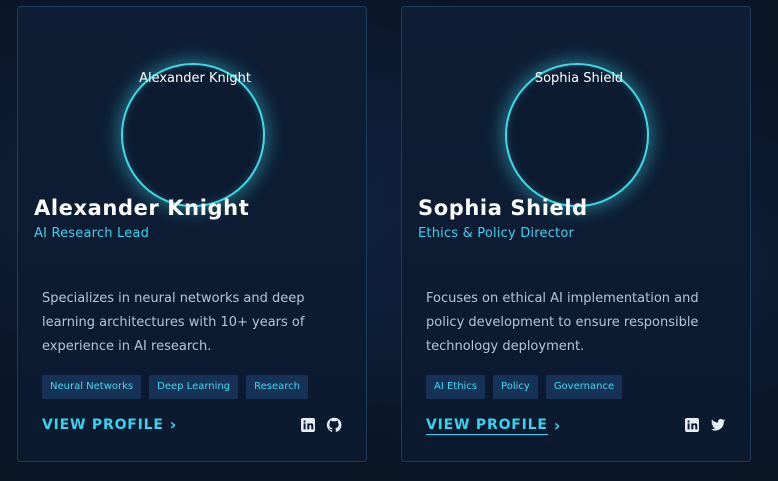 This screenshot has height=481, width=778. What do you see at coordinates (334, 425) in the screenshot?
I see `github-icon` at bounding box center [334, 425].